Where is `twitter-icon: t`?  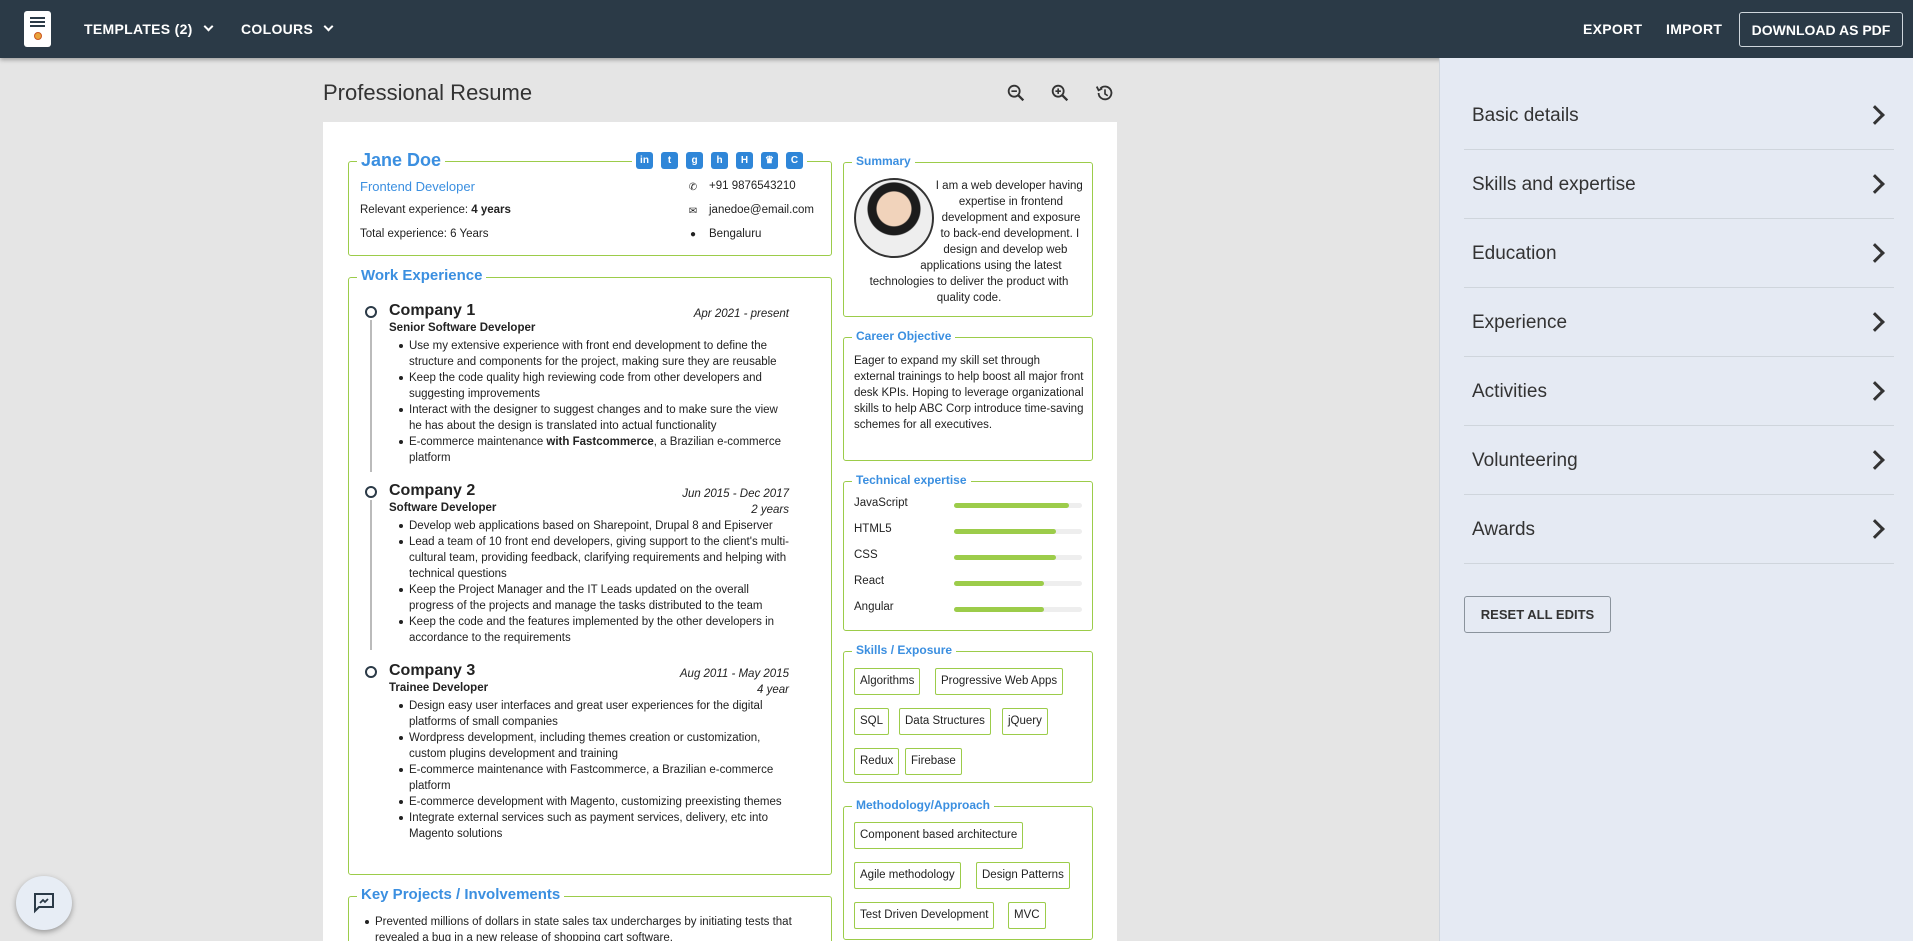
twitter-icon: t is located at coordinates (669, 160).